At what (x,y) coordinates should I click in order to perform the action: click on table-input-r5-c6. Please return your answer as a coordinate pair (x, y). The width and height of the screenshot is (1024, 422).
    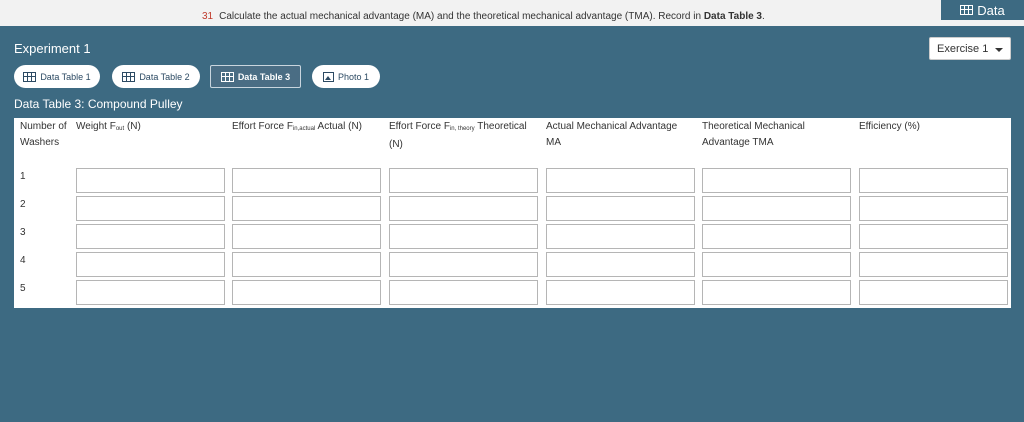
    Looking at the image, I should click on (776, 292).